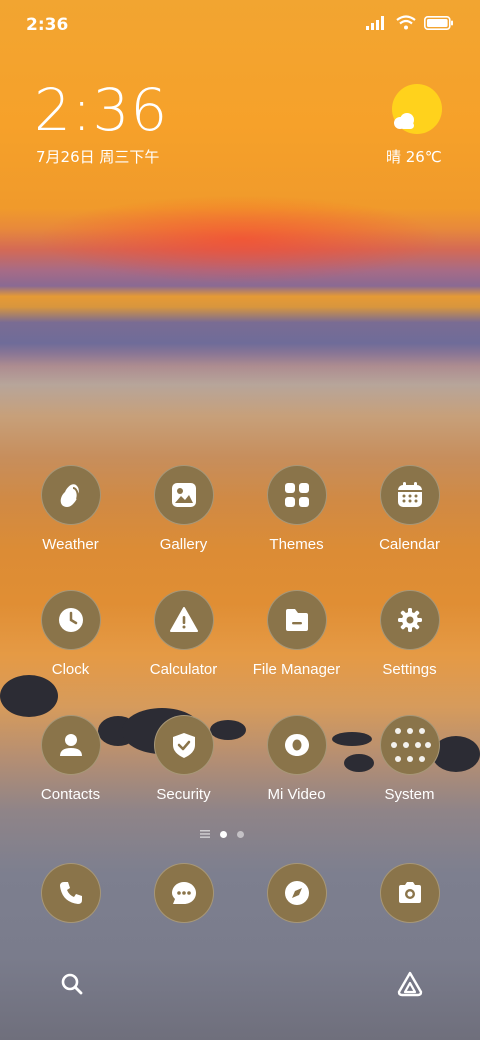  I want to click on app-file-manager: File Manager, so click(296, 634).